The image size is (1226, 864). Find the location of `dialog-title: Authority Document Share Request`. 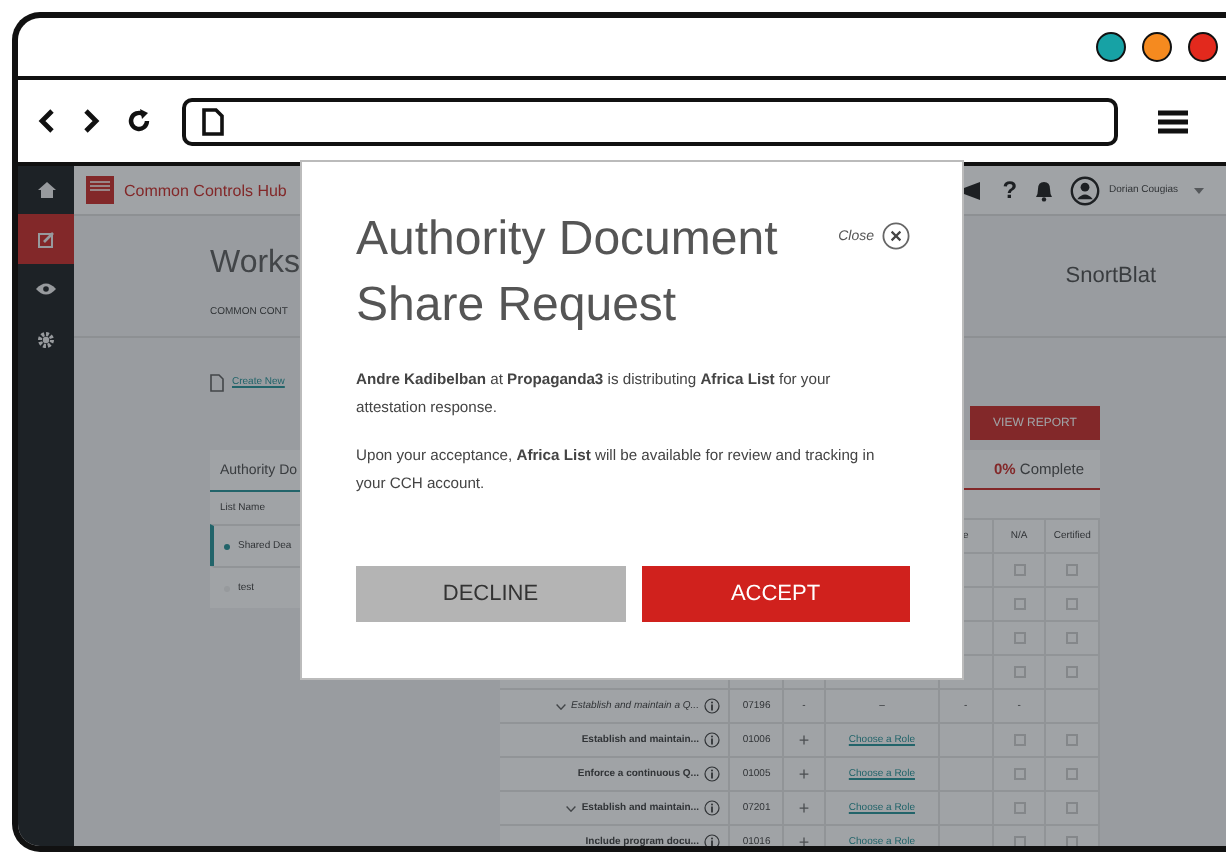

dialog-title: Authority Document Share Request is located at coordinates (568, 273).